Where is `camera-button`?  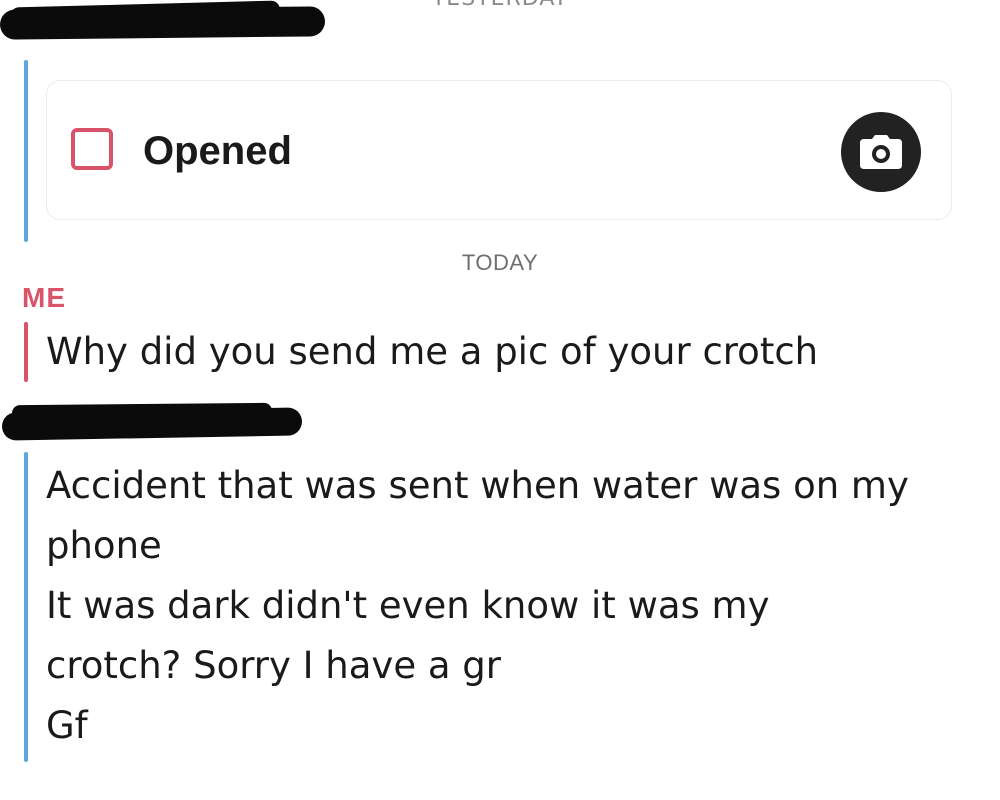 camera-button is located at coordinates (881, 152).